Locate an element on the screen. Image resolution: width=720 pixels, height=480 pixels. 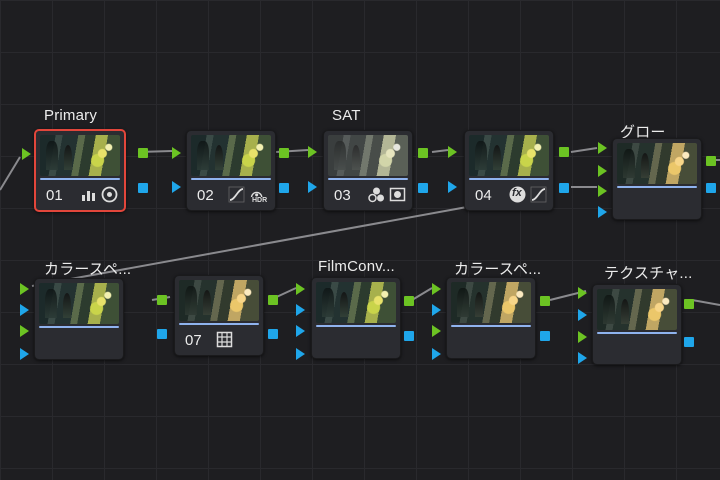
fx-icon: fx is located at coordinates (517, 194).